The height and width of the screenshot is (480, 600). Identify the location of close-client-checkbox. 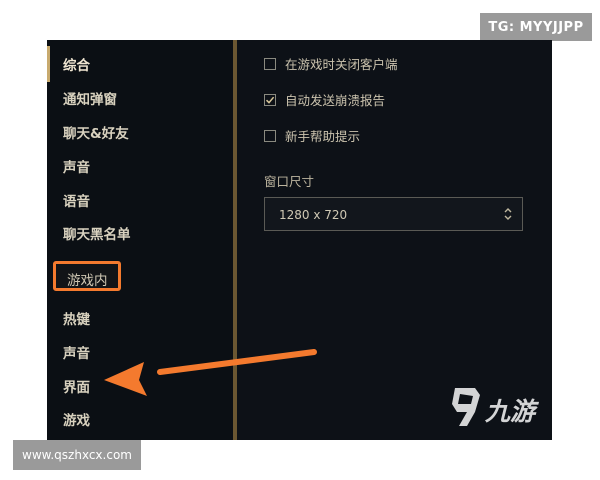
(270, 63).